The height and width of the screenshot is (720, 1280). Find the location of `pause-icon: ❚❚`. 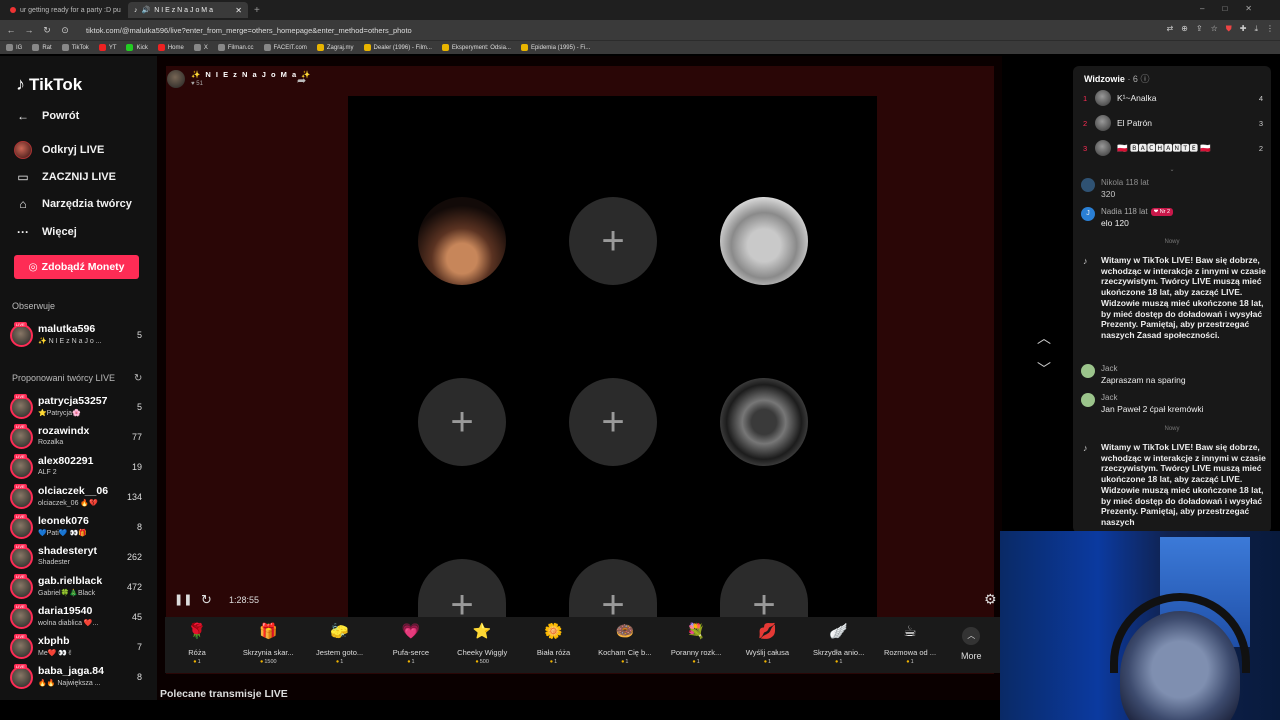

pause-icon: ❚❚ is located at coordinates (183, 599).